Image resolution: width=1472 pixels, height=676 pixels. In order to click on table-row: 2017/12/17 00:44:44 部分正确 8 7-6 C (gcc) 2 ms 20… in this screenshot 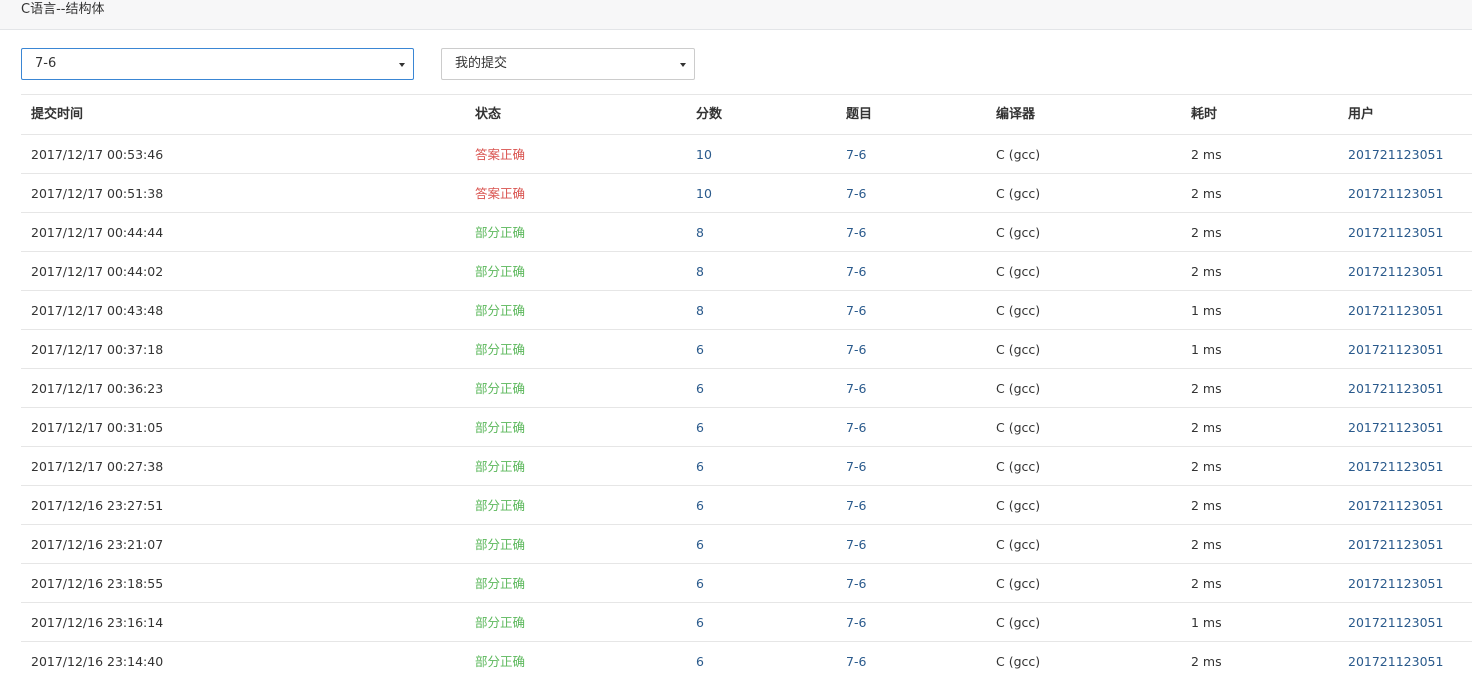, I will do `click(746, 231)`.